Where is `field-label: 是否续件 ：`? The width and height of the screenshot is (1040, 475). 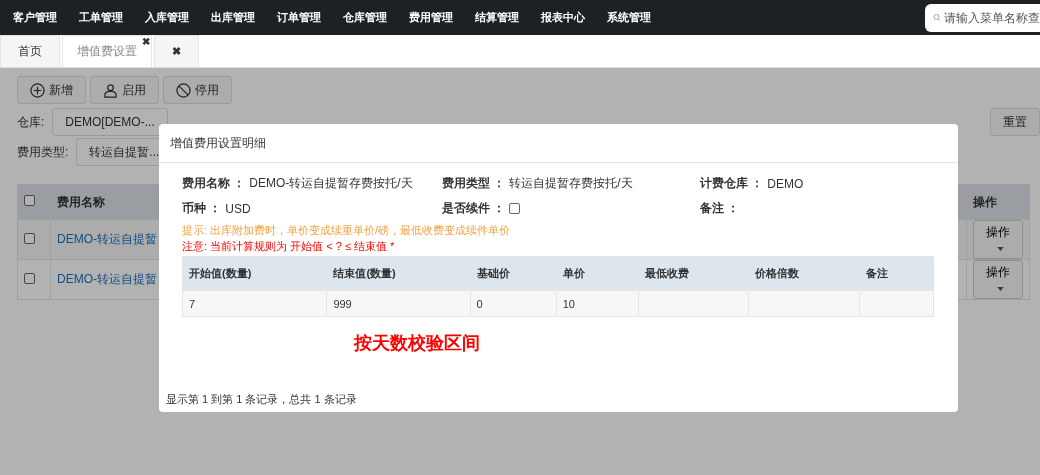
field-label: 是否续件 ： is located at coordinates (474, 208).